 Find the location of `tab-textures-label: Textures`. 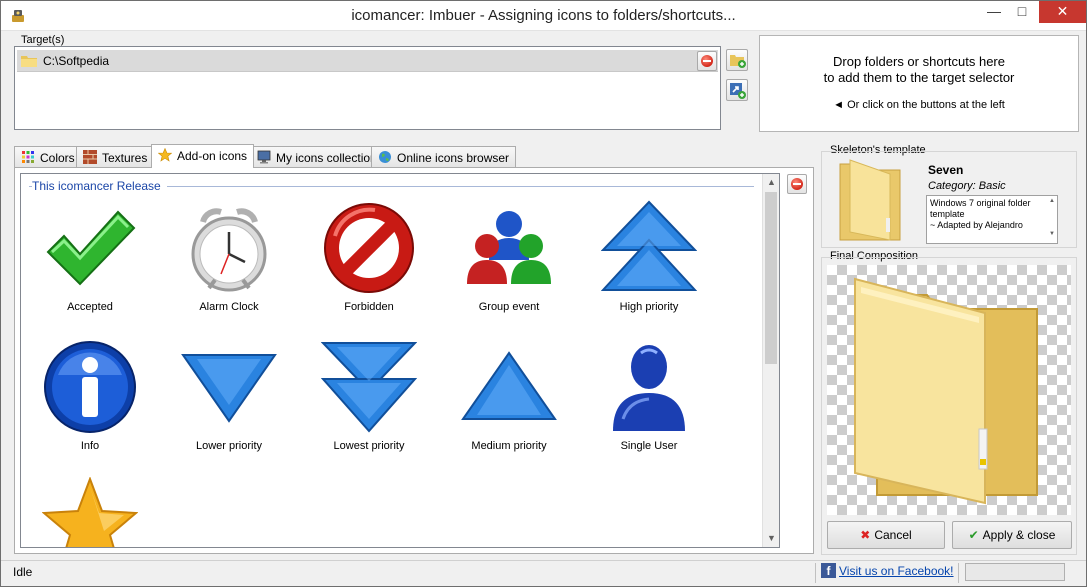

tab-textures-label: Textures is located at coordinates (125, 158).